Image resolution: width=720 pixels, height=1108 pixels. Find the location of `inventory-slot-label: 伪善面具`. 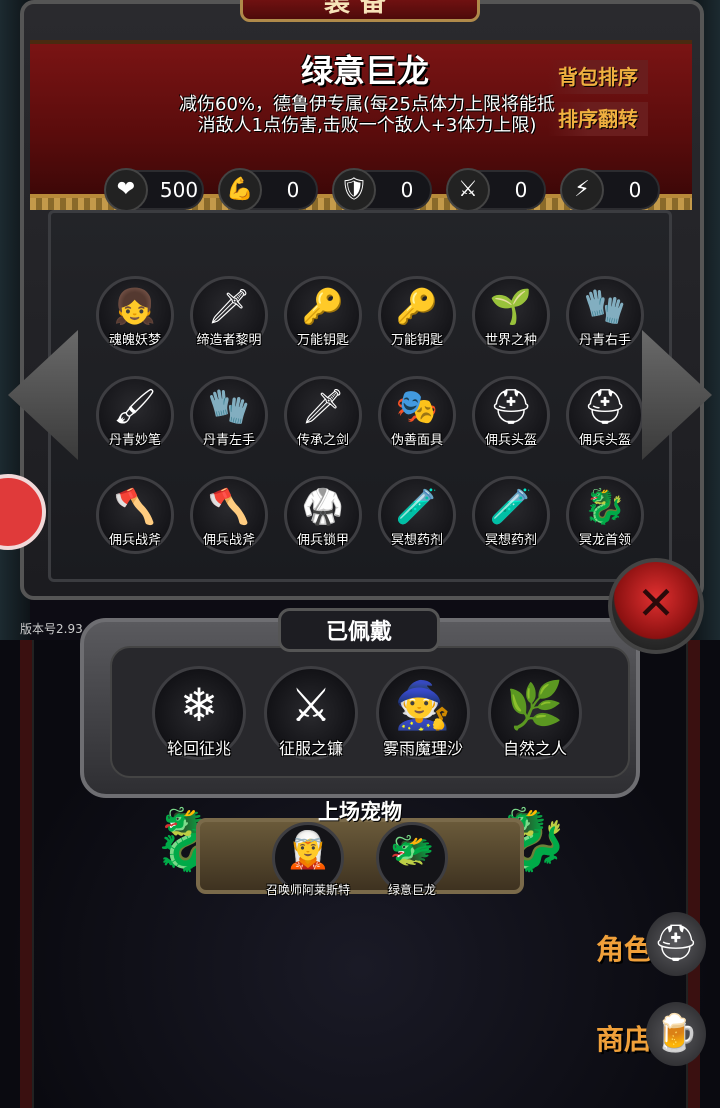

inventory-slot-label: 伪善面具 is located at coordinates (416, 440).